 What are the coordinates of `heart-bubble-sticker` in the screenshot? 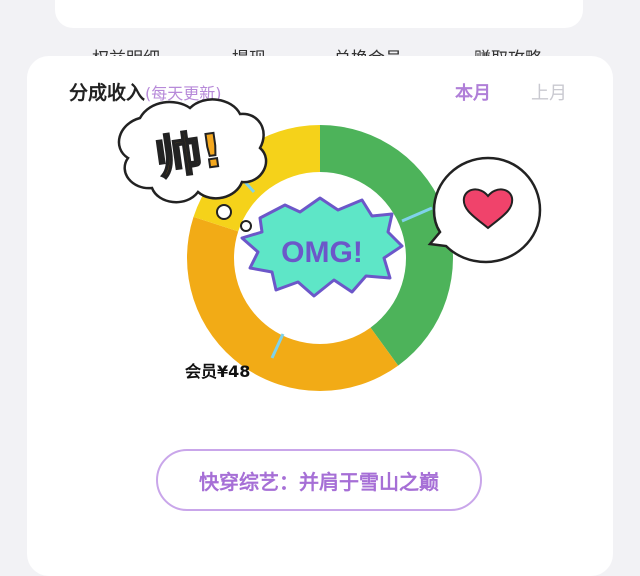 It's located at (484, 210).